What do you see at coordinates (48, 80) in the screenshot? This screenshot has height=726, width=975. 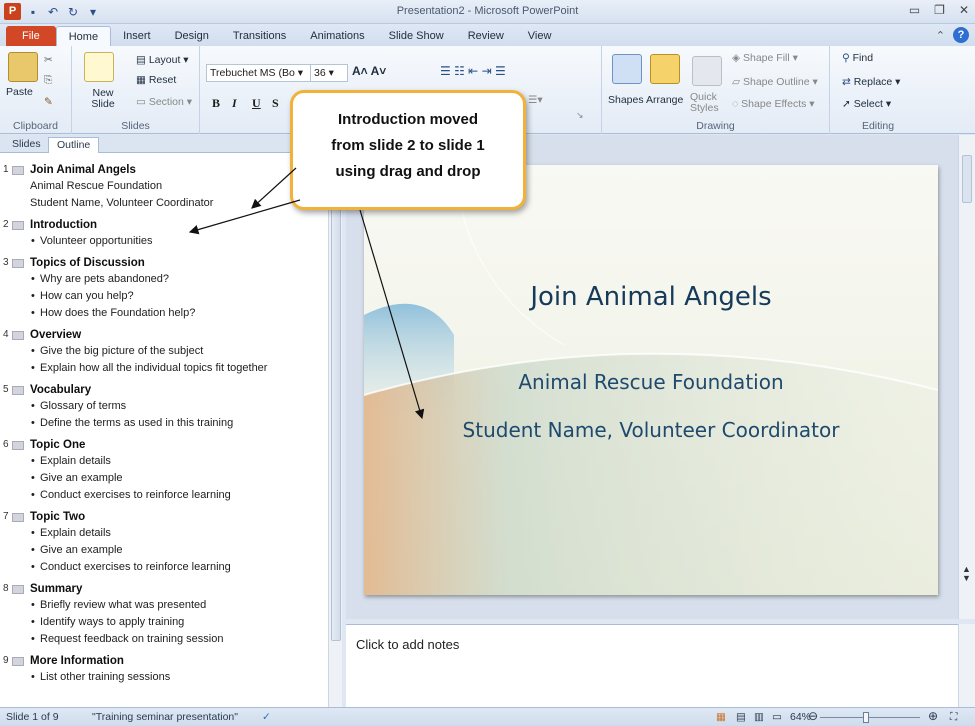 I see `copy-icon: ⎘` at bounding box center [48, 80].